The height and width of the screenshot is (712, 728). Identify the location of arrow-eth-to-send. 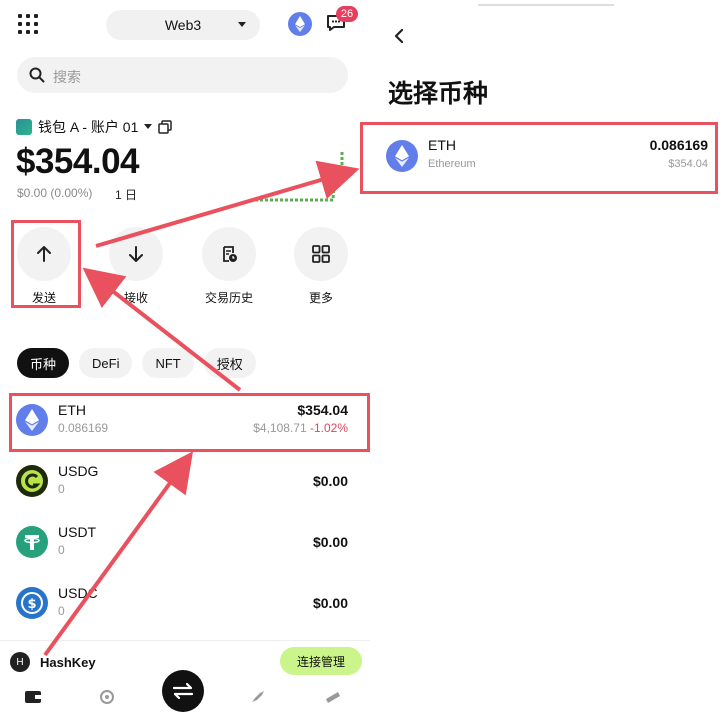
(162, 329).